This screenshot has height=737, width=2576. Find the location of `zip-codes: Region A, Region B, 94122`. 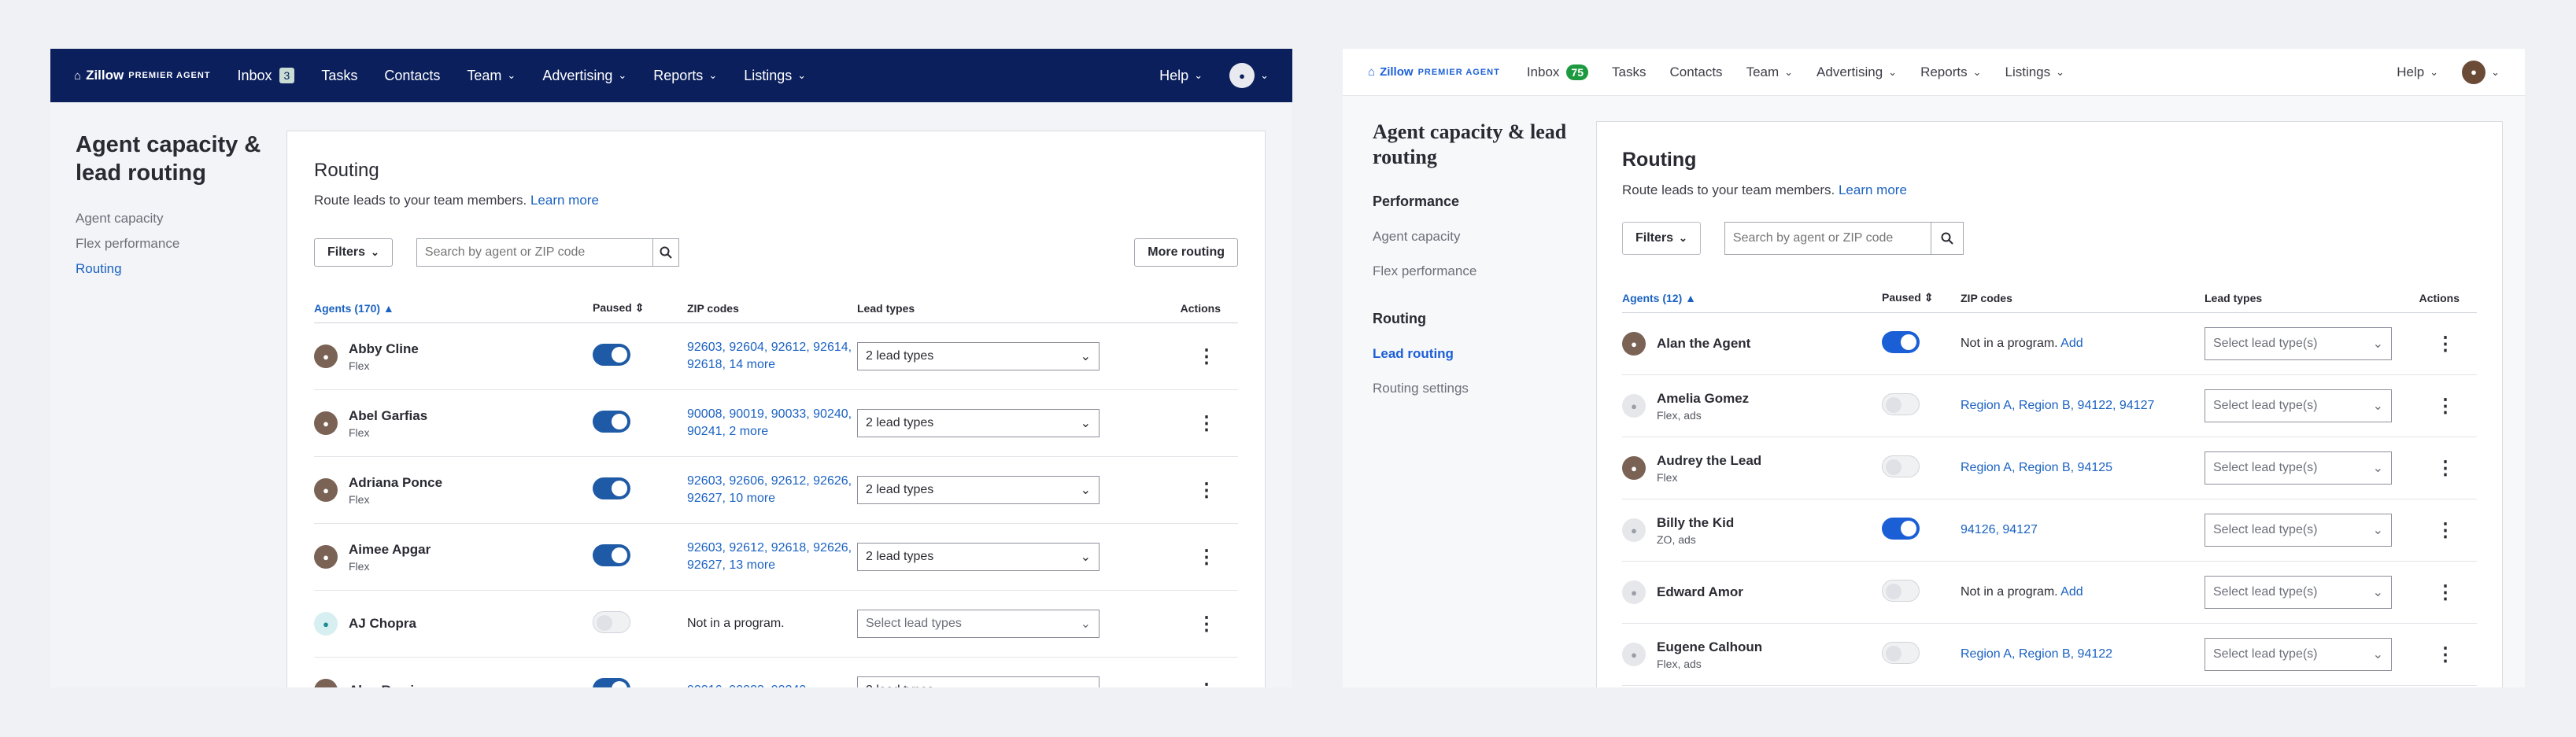

zip-codes: Region A, Region B, 94122 is located at coordinates (2083, 655).